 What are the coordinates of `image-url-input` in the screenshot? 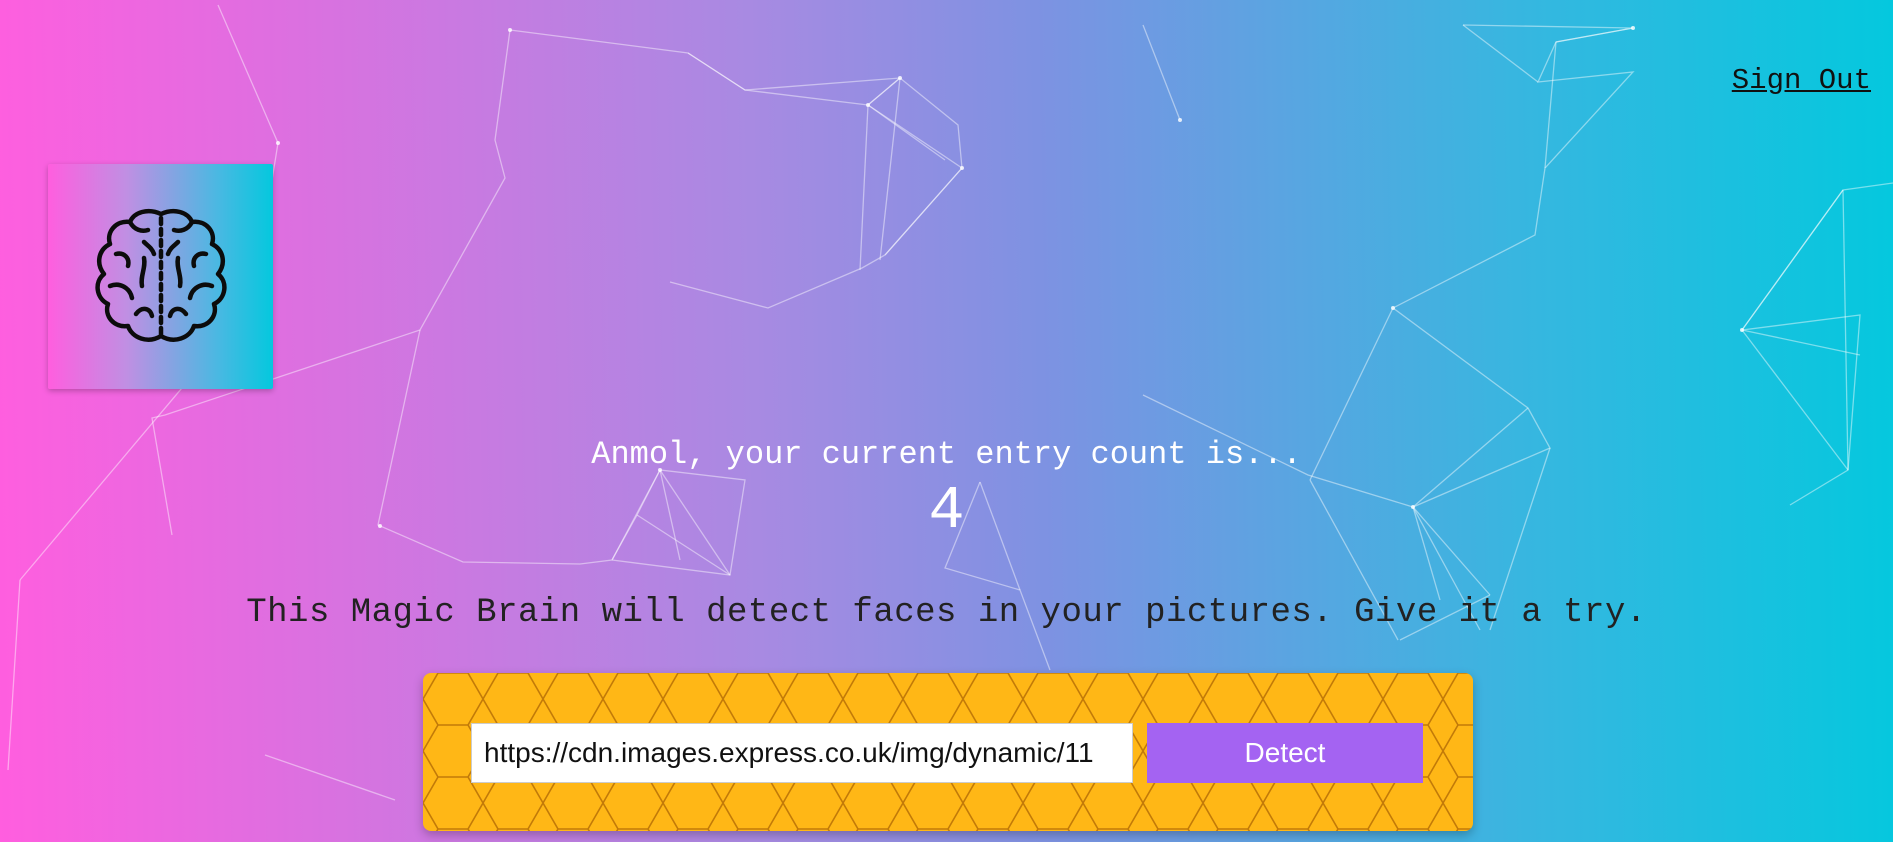 It's located at (802, 753).